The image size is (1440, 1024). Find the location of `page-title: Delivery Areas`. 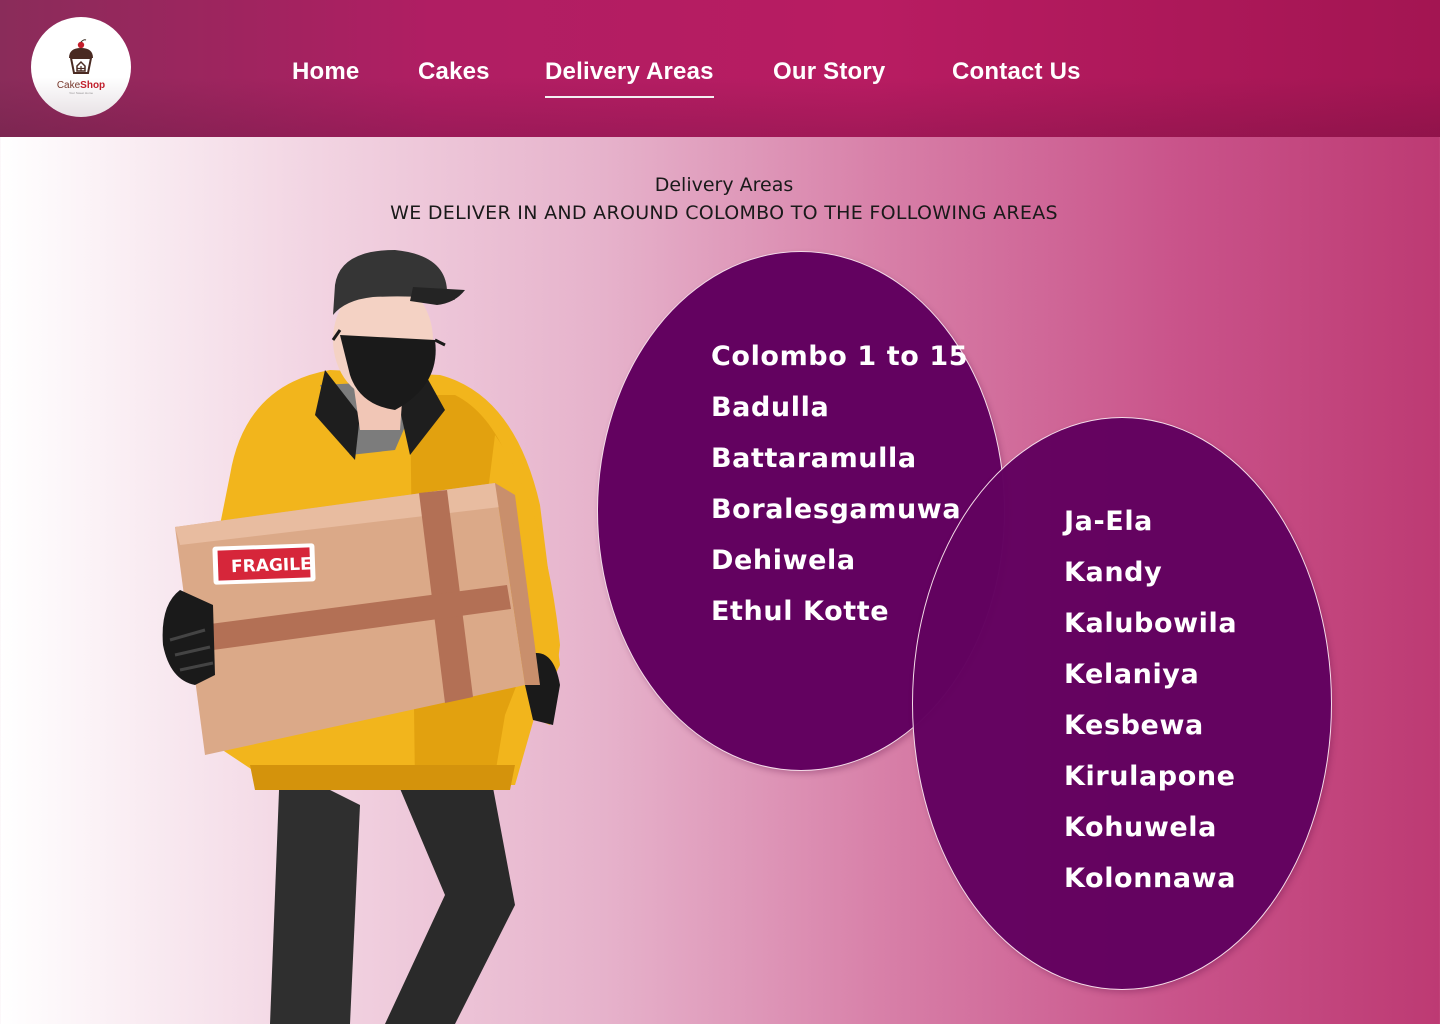

page-title: Delivery Areas is located at coordinates (724, 185).